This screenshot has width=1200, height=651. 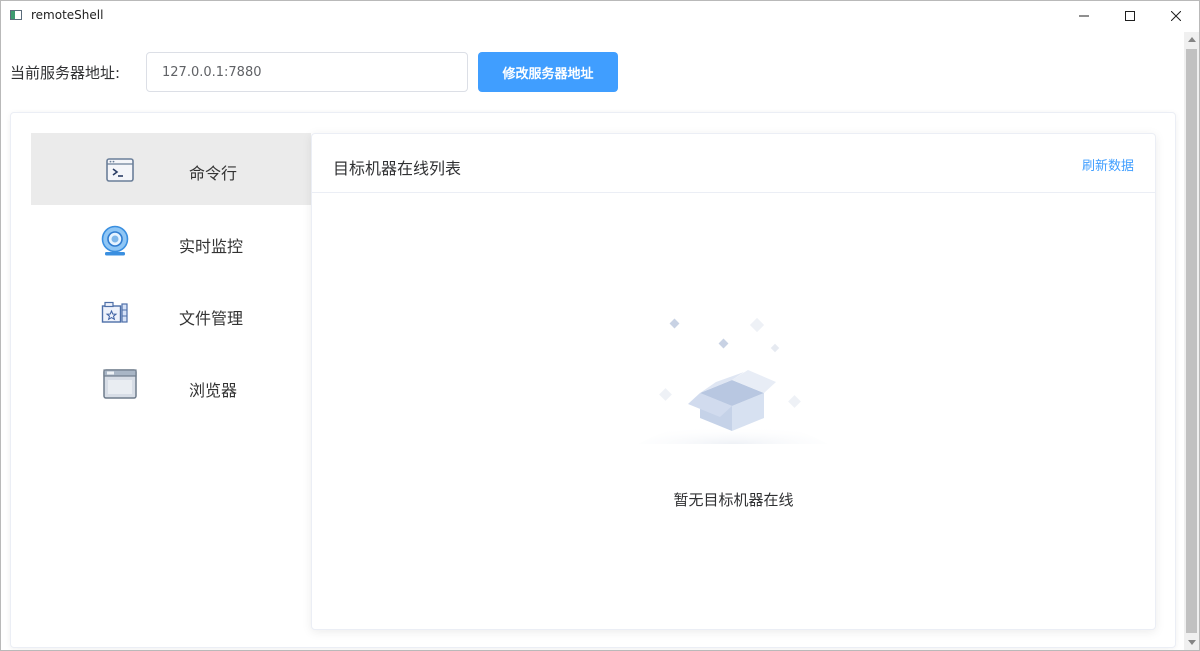 What do you see at coordinates (1108, 164) in the screenshot?
I see `refresh-data-link: 刷新数据` at bounding box center [1108, 164].